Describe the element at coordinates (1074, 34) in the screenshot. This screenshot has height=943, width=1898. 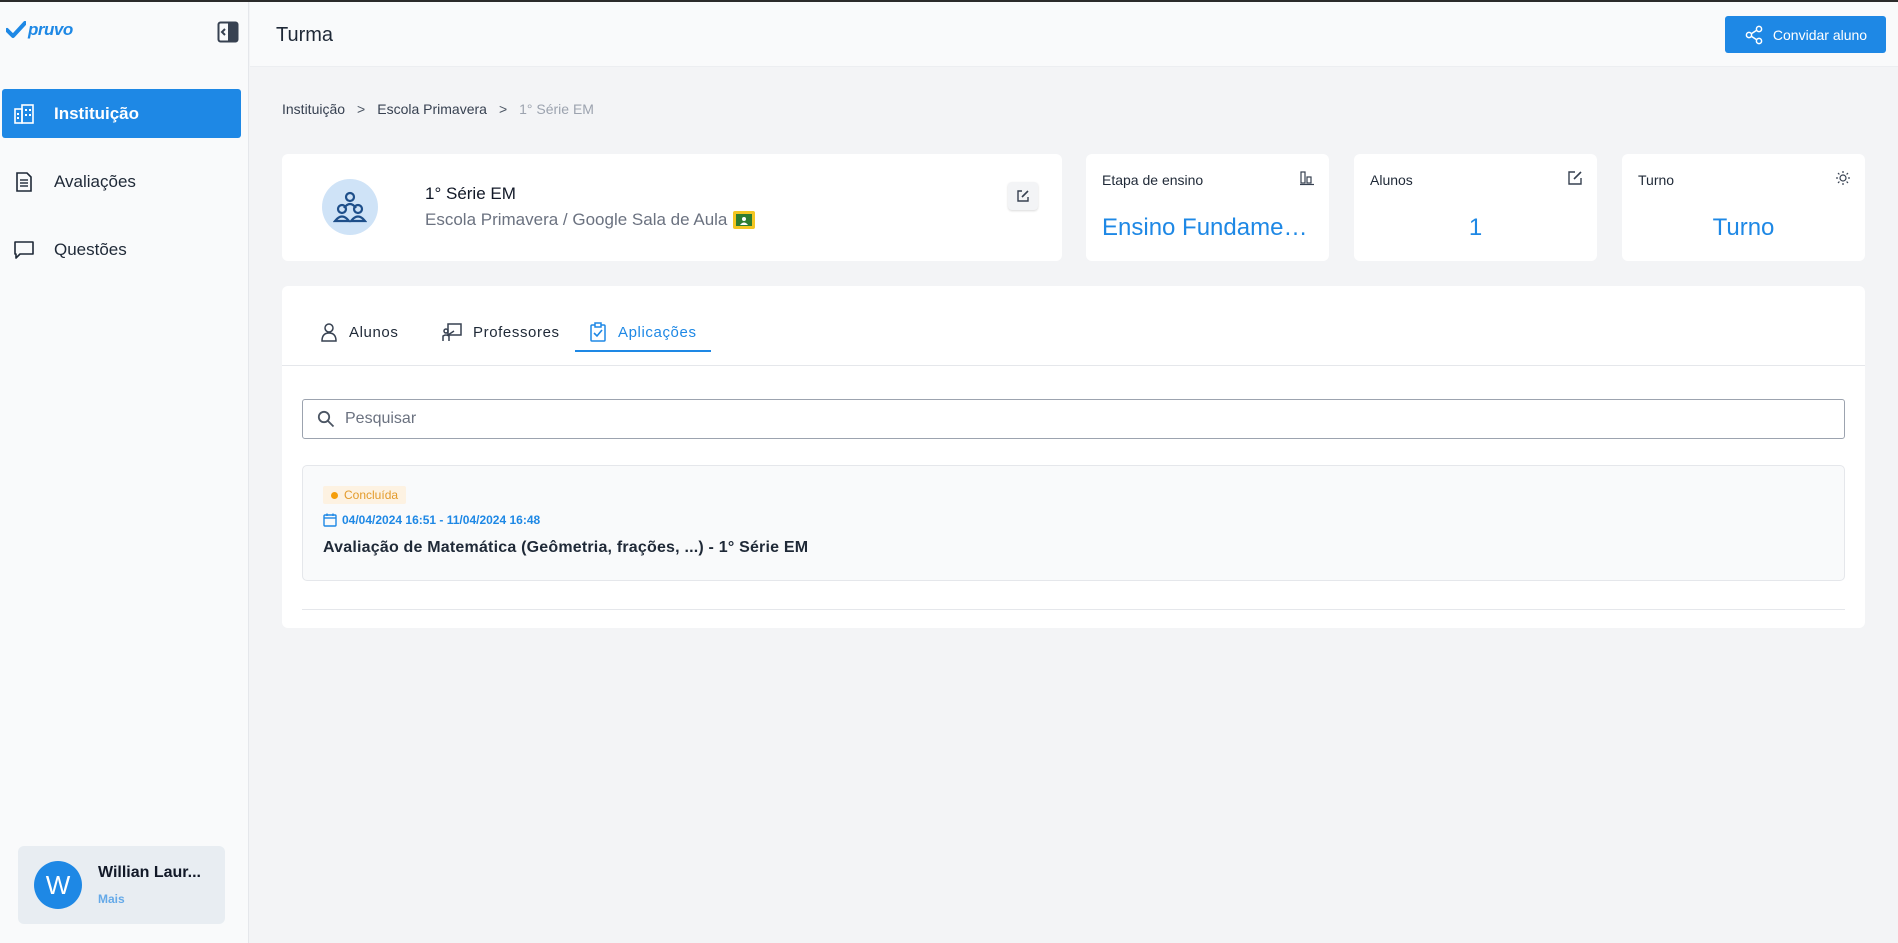
I see `top-header: Turma Convidar aluno` at that location.